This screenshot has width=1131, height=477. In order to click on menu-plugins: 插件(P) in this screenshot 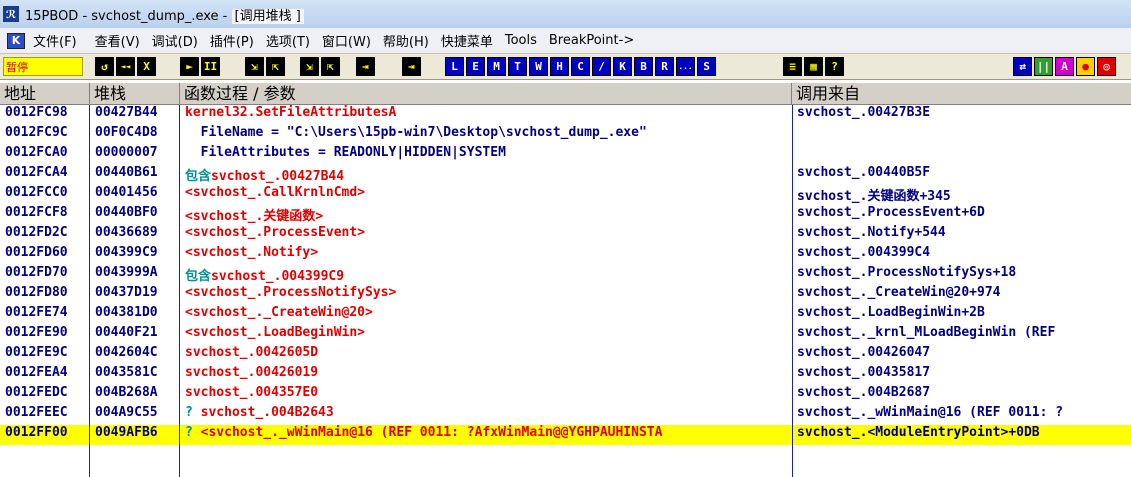, I will do `click(232, 40)`.